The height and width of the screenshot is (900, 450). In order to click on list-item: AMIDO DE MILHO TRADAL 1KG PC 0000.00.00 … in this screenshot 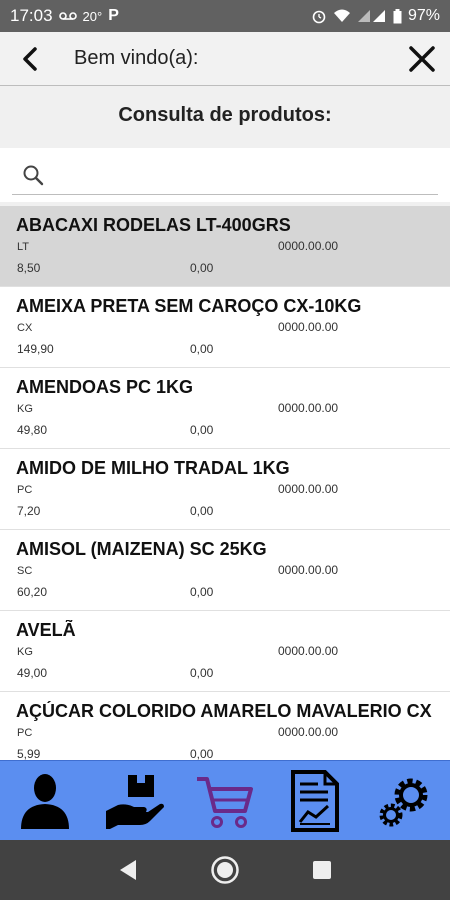, I will do `click(225, 489)`.